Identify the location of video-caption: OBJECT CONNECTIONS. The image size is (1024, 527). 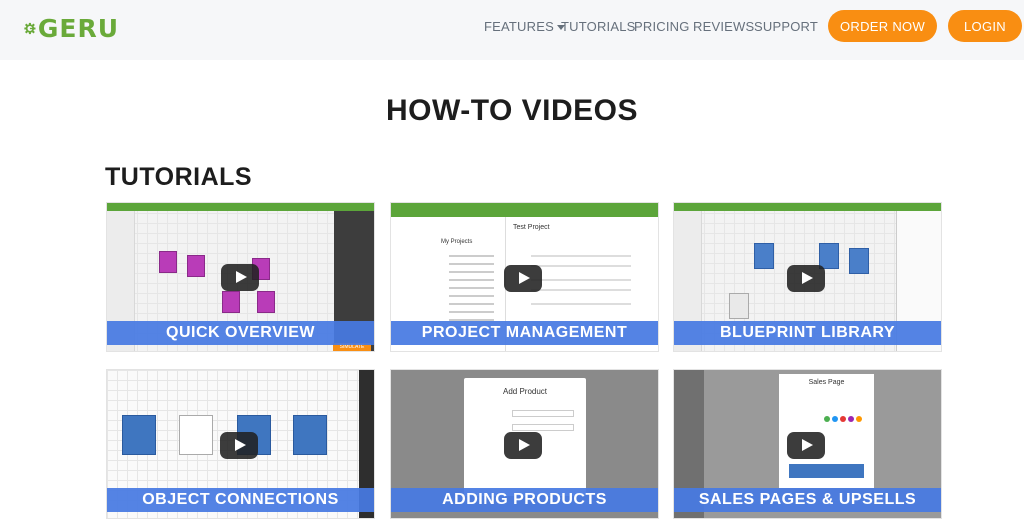
(240, 500).